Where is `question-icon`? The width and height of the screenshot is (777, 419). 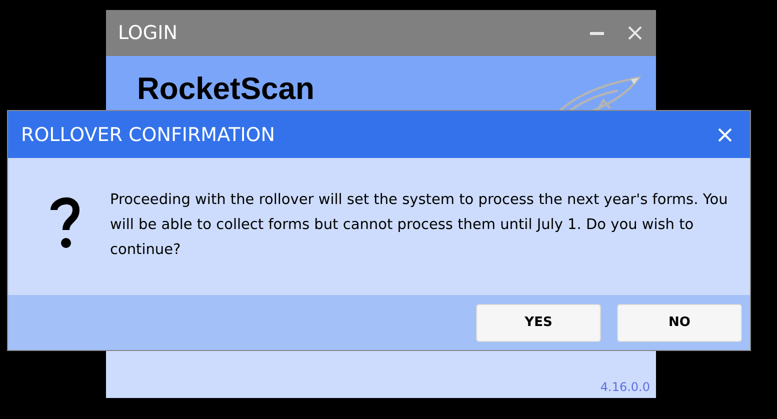
question-icon is located at coordinates (65, 223).